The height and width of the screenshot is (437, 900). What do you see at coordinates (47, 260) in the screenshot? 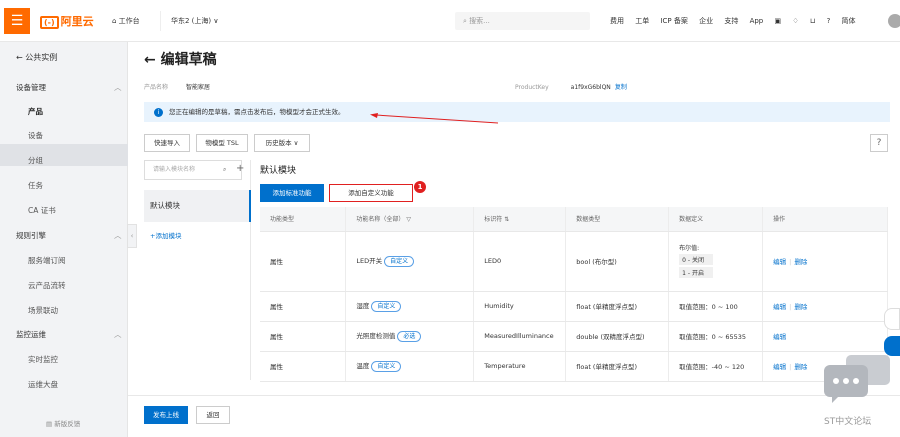
I see `sidebar-item-subscribe: 服务端订阅` at bounding box center [47, 260].